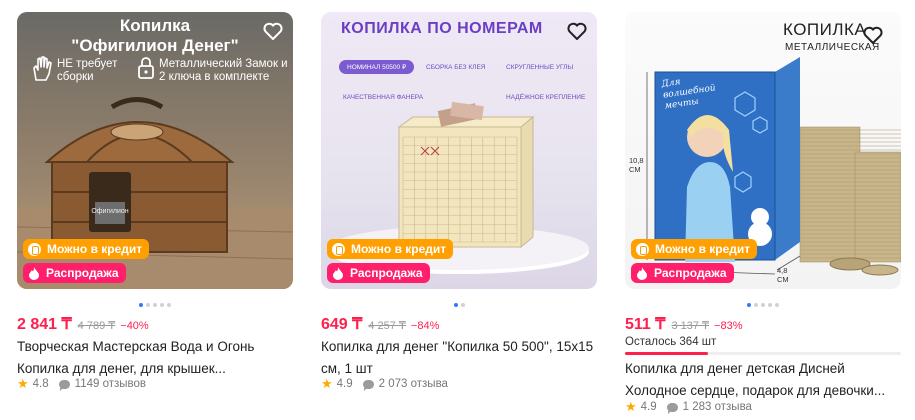 This screenshot has width=915, height=420. What do you see at coordinates (42, 69) in the screenshot?
I see `hand-icon` at bounding box center [42, 69].